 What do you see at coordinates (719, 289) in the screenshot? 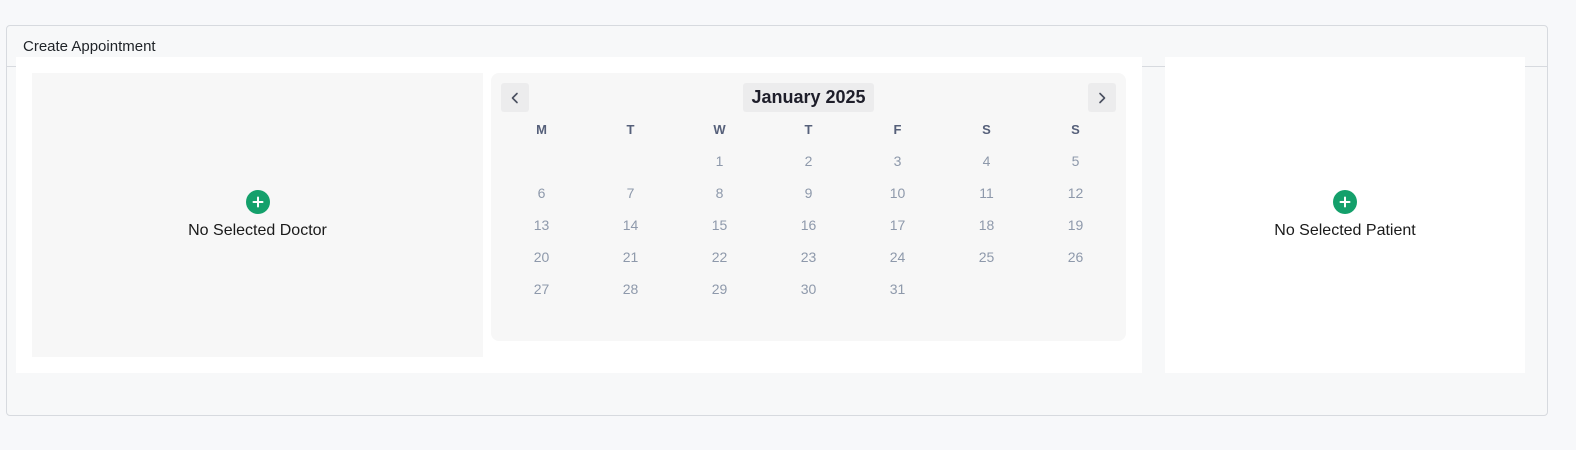
I see `calendar-day: 29` at bounding box center [719, 289].